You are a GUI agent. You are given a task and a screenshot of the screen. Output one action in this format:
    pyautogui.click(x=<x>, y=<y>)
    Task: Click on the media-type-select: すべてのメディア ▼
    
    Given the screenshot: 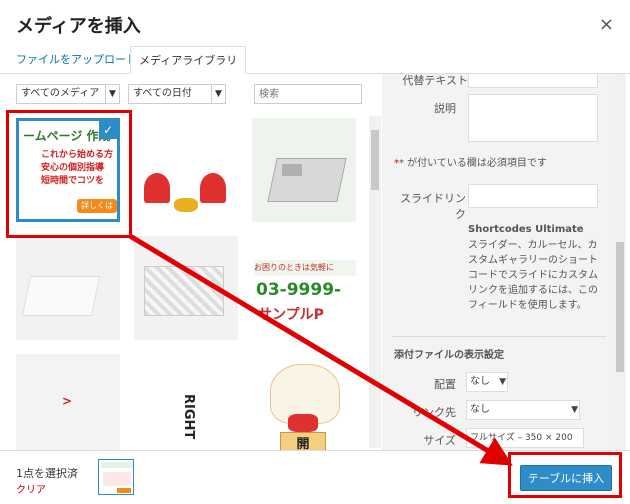 What is the action you would take?
    pyautogui.click(x=68, y=94)
    